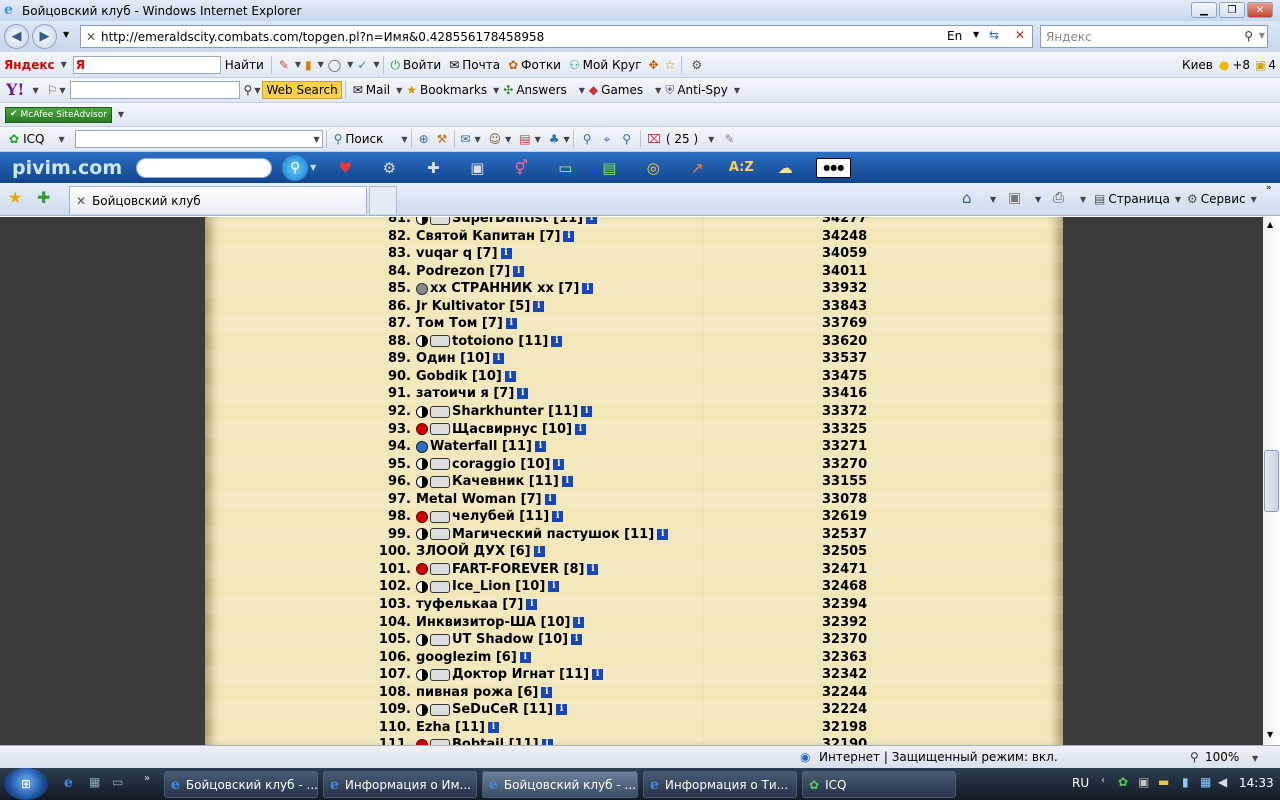 Image resolution: width=1280 pixels, height=800 pixels. What do you see at coordinates (477, 168) in the screenshot?
I see `radio-icon: ▣` at bounding box center [477, 168].